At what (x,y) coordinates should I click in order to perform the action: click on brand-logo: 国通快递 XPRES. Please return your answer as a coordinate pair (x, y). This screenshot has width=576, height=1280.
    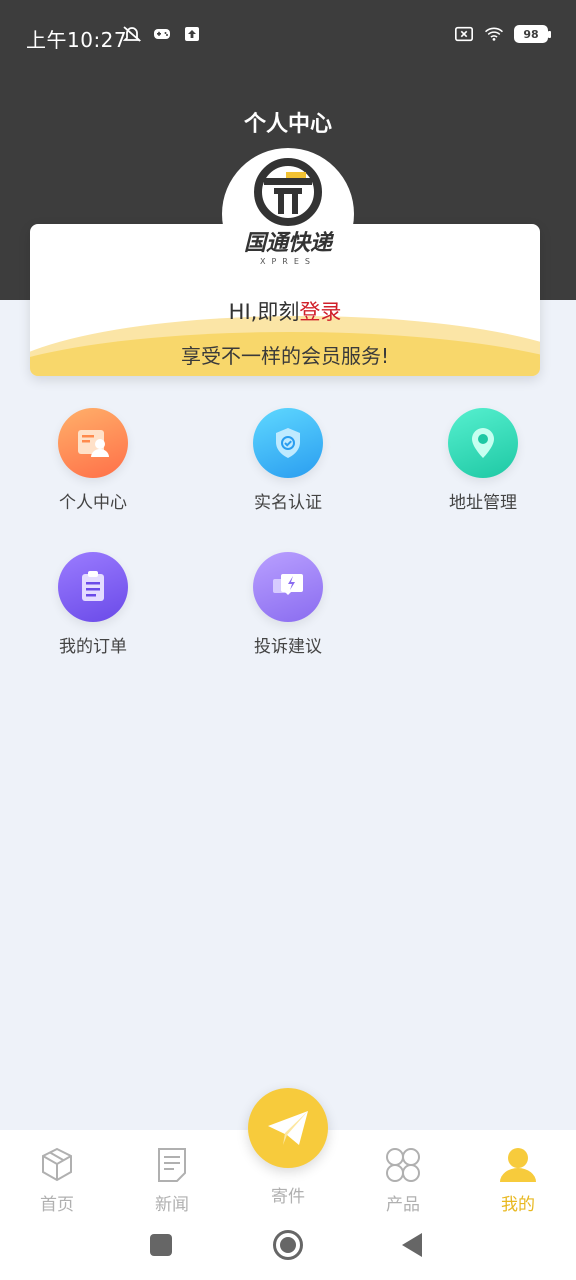
    Looking at the image, I should click on (289, 212).